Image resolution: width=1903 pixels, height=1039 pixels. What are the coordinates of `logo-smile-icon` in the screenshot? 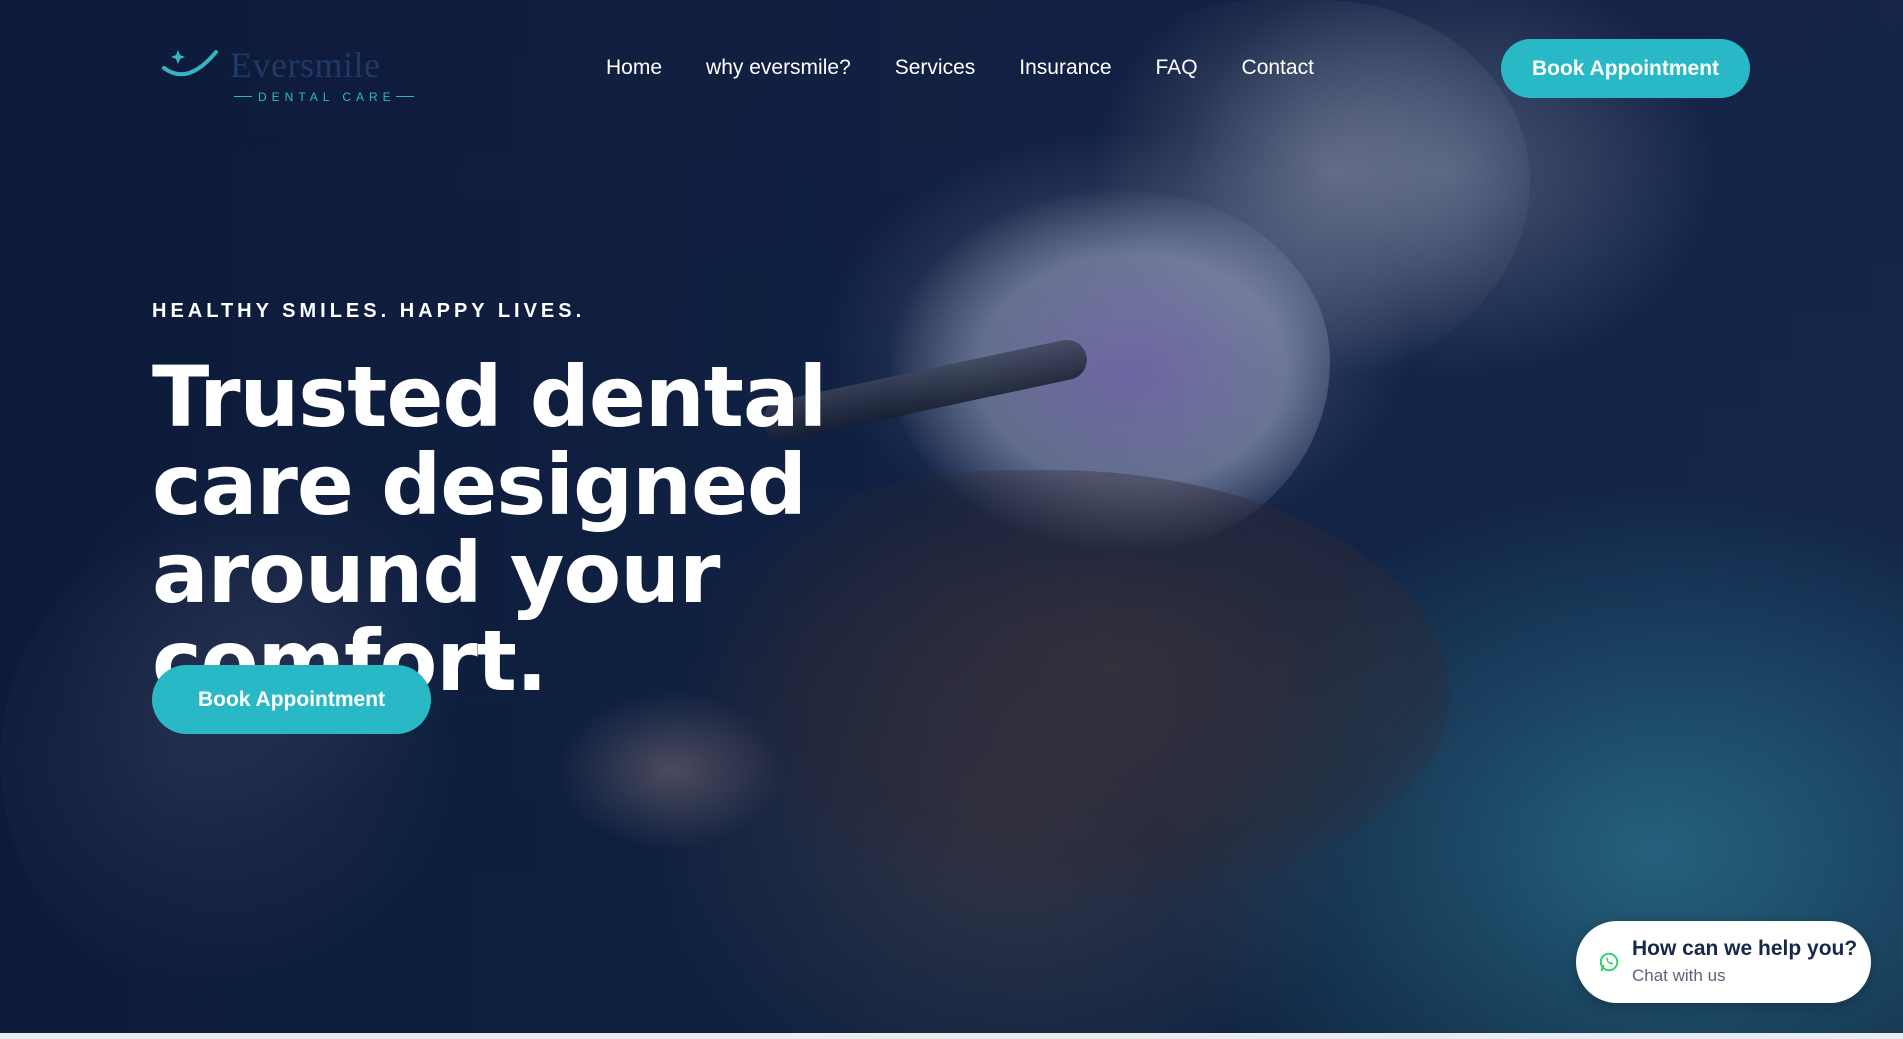 It's located at (190, 63).